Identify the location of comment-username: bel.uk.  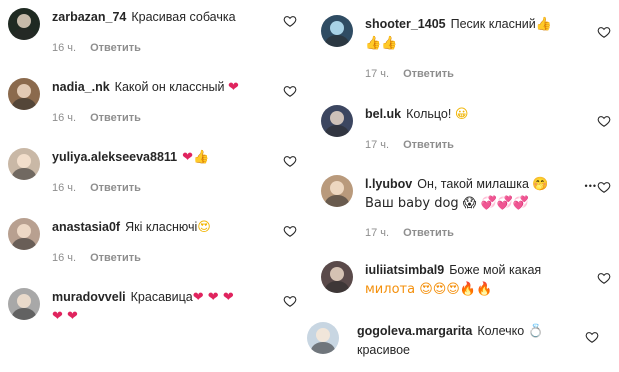
(383, 114).